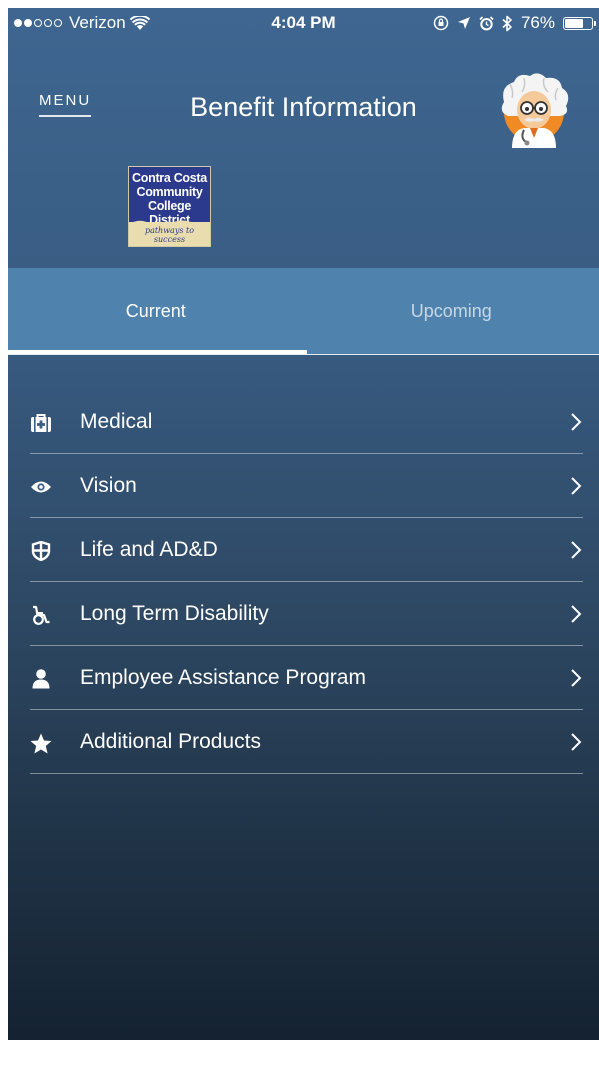 This screenshot has width=599, height=1067. What do you see at coordinates (441, 23) in the screenshot?
I see `orientation-lock-icon` at bounding box center [441, 23].